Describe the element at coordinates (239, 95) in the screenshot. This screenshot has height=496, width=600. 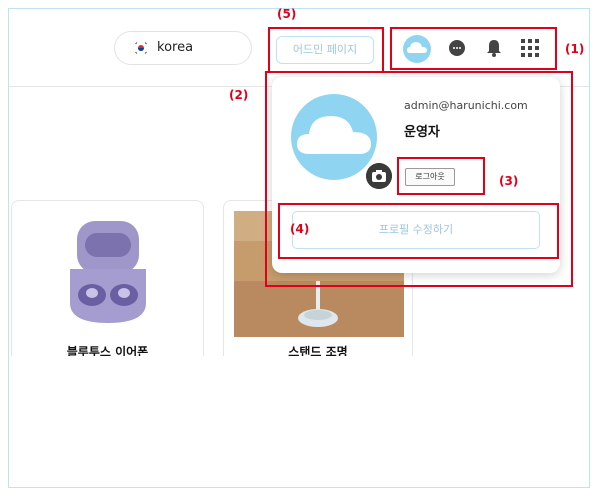
I see `annotation-label-2: (2)` at that location.